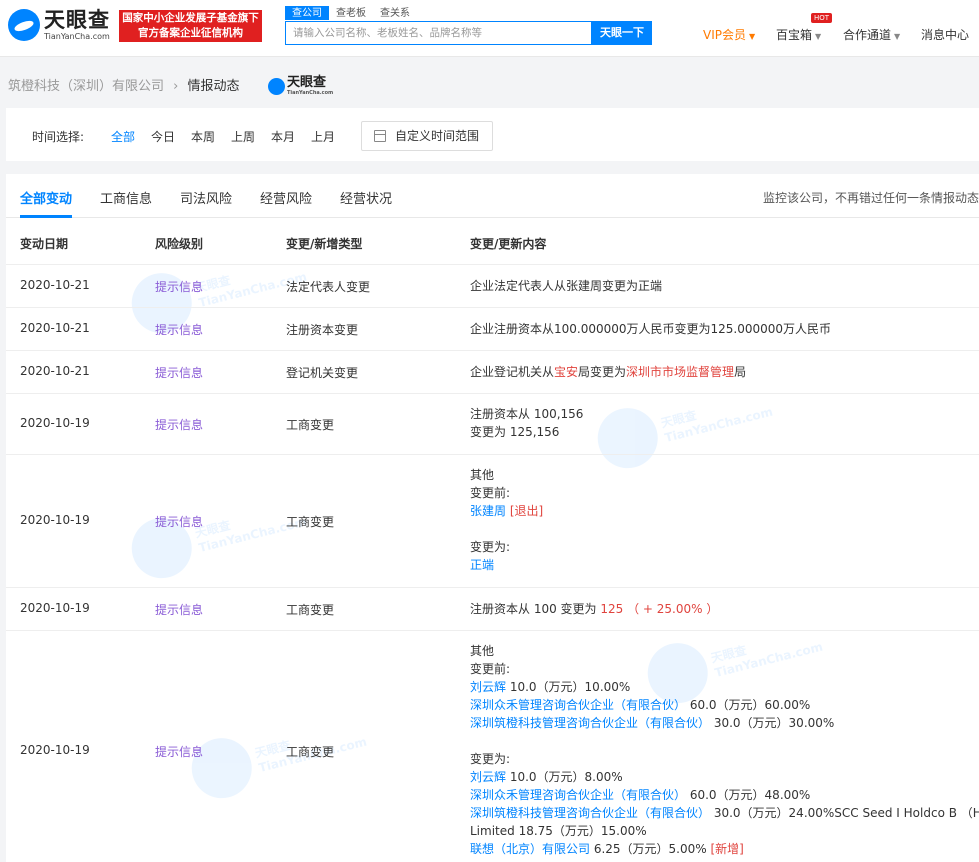 Image resolution: width=979 pixels, height=862 pixels. What do you see at coordinates (322, 330) in the screenshot?
I see `row-change-type: 注册资本变更` at bounding box center [322, 330].